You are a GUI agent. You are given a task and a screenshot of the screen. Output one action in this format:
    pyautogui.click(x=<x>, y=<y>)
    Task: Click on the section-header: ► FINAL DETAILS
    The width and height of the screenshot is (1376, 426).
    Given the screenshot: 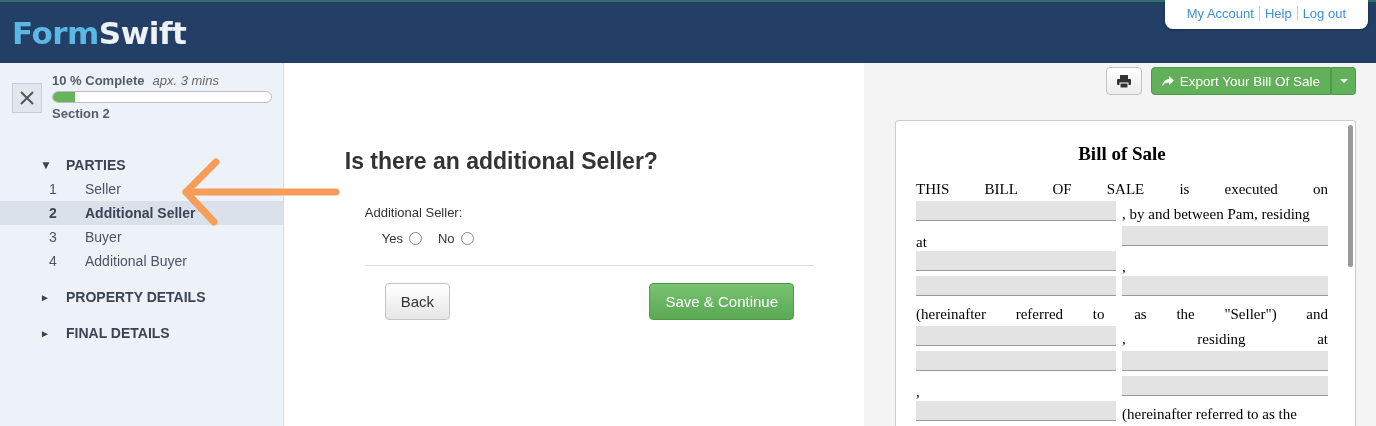 What is the action you would take?
    pyautogui.click(x=141, y=333)
    